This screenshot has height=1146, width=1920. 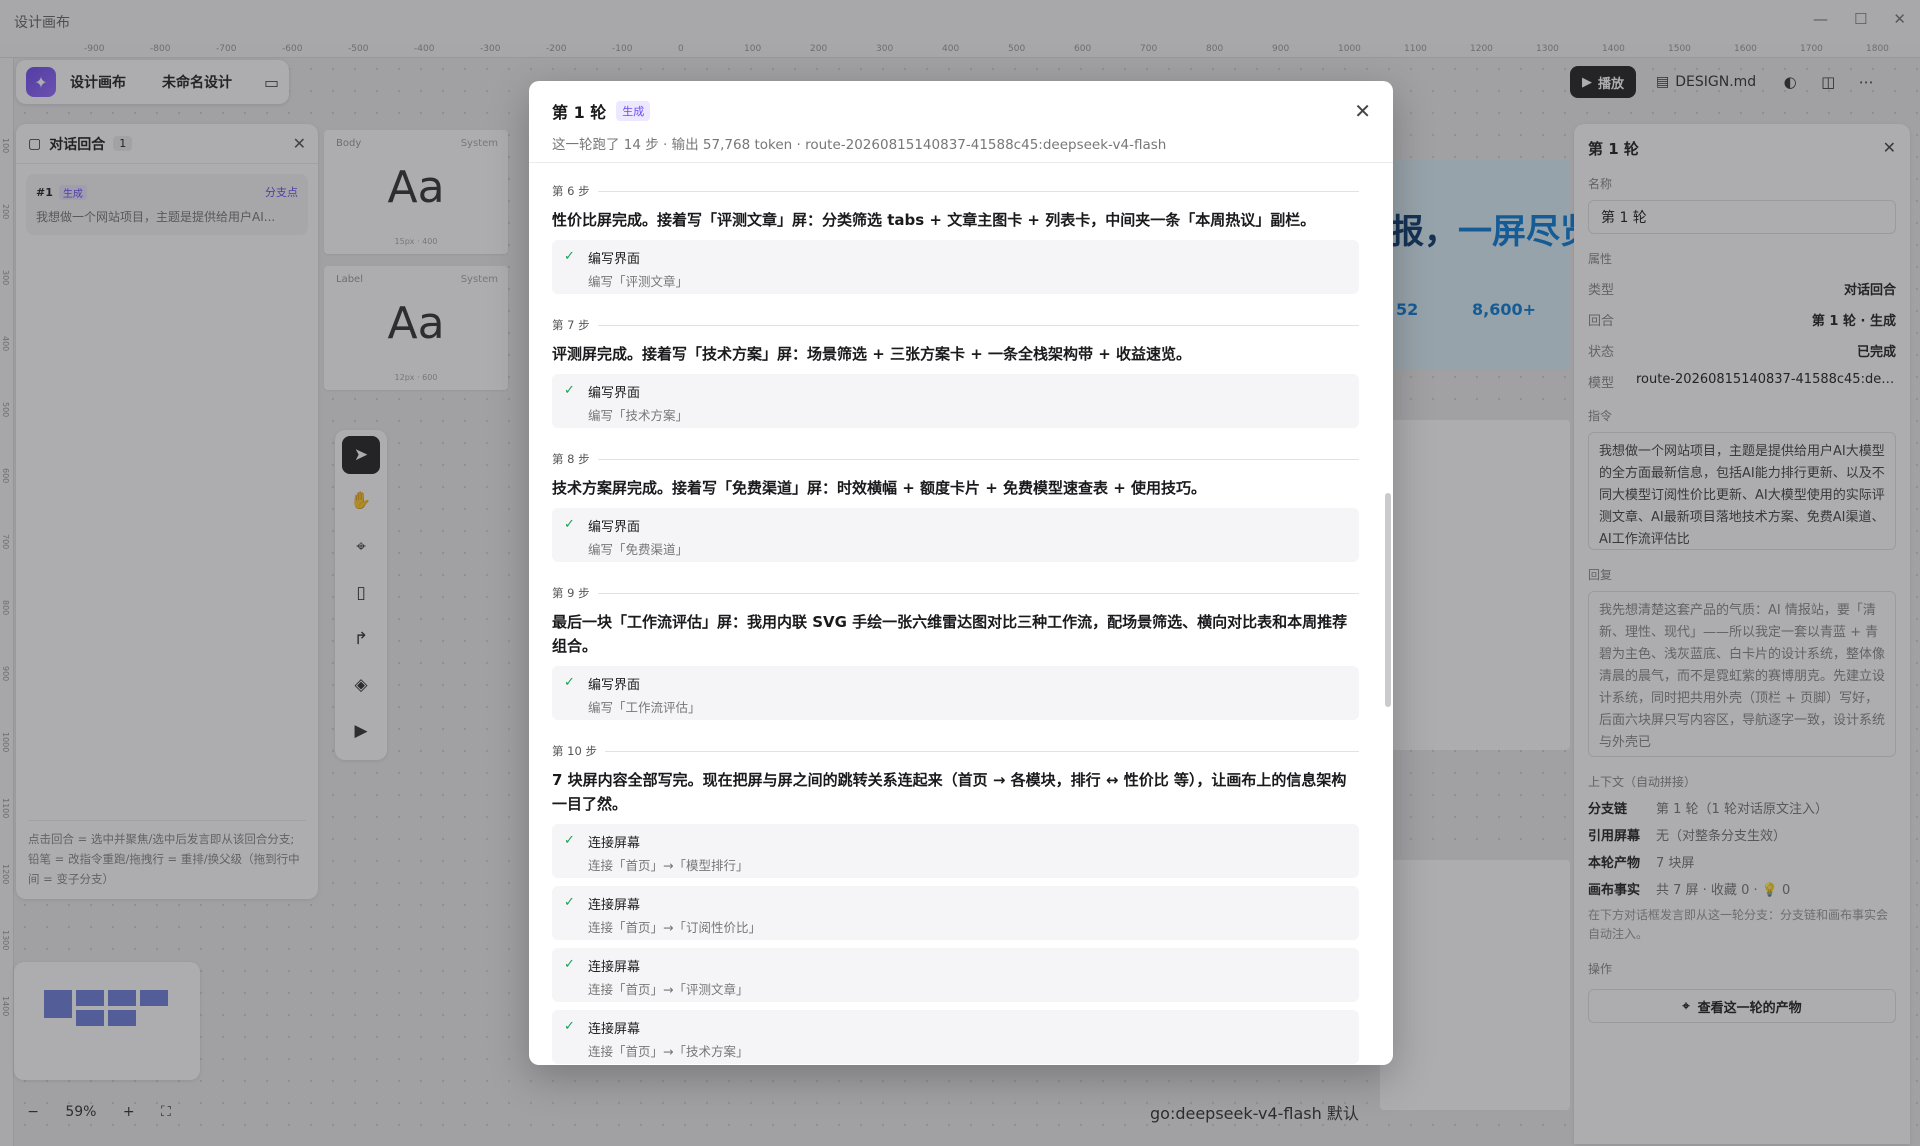 I want to click on action-detail: 连接「首页」→「订阅性价比」, so click(x=674, y=927).